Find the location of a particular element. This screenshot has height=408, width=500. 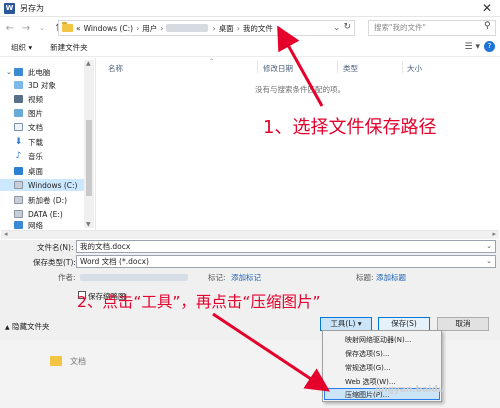

chevron-up-icon: ▲ is located at coordinates (7, 327).